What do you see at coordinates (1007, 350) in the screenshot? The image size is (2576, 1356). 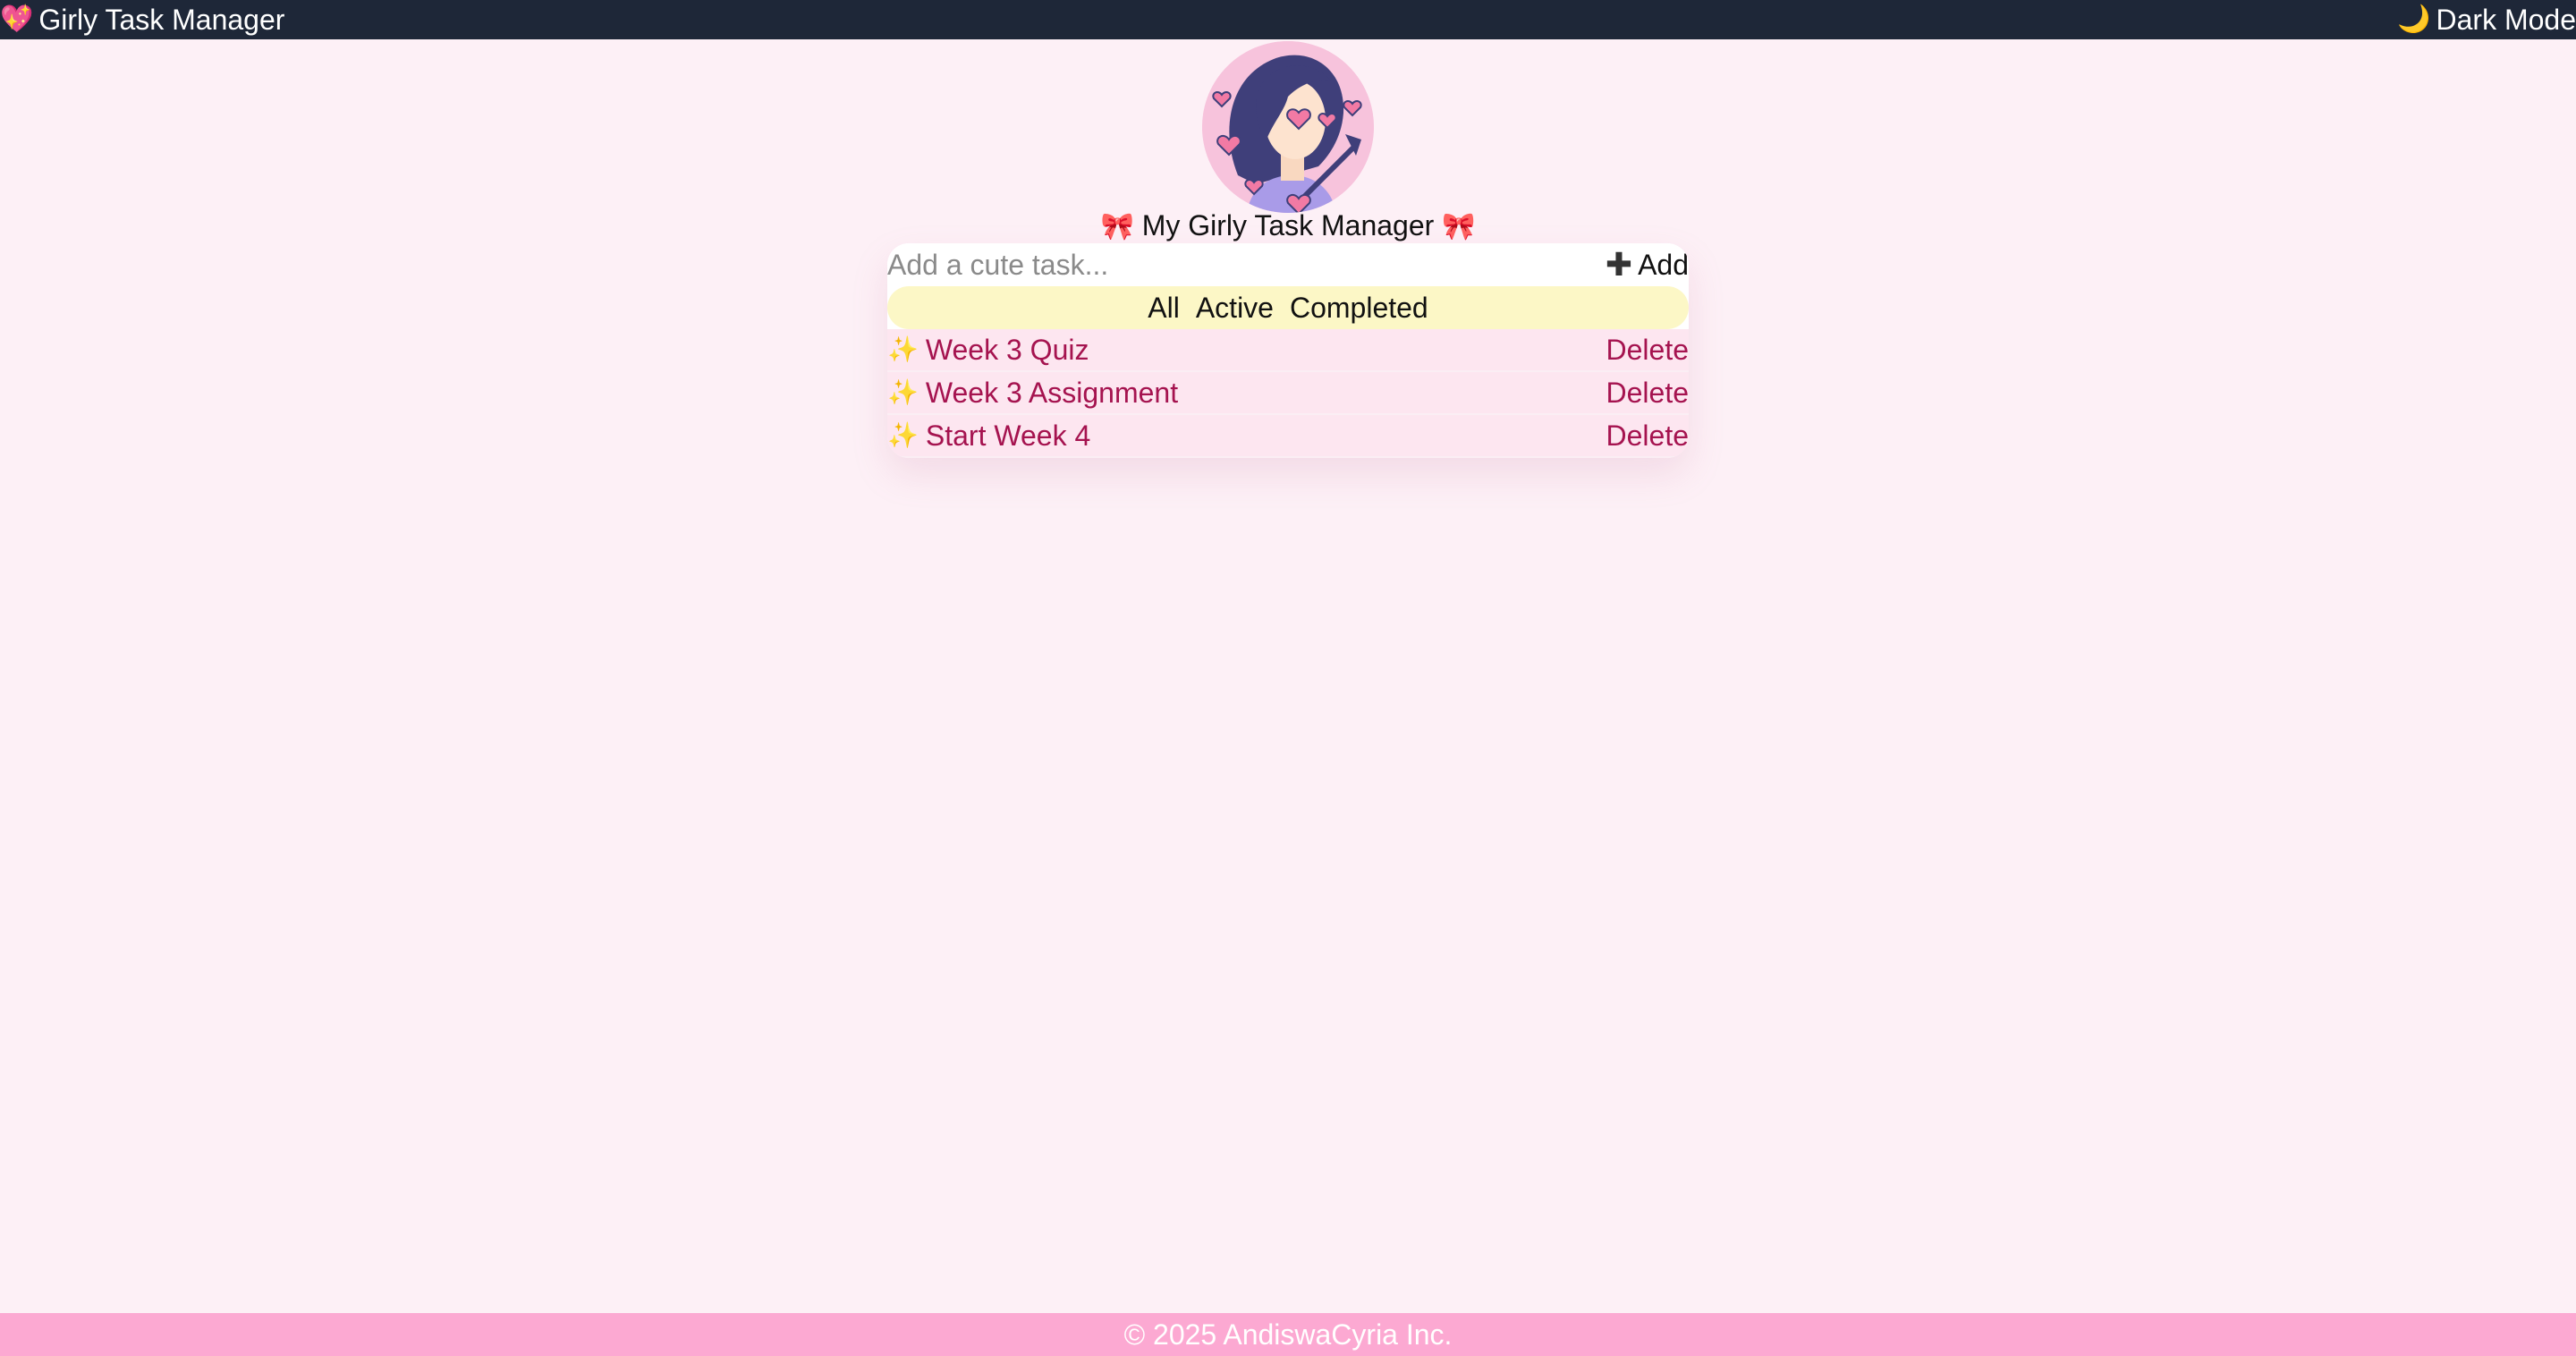 I see `task-title: Week 3 Quiz` at bounding box center [1007, 350].